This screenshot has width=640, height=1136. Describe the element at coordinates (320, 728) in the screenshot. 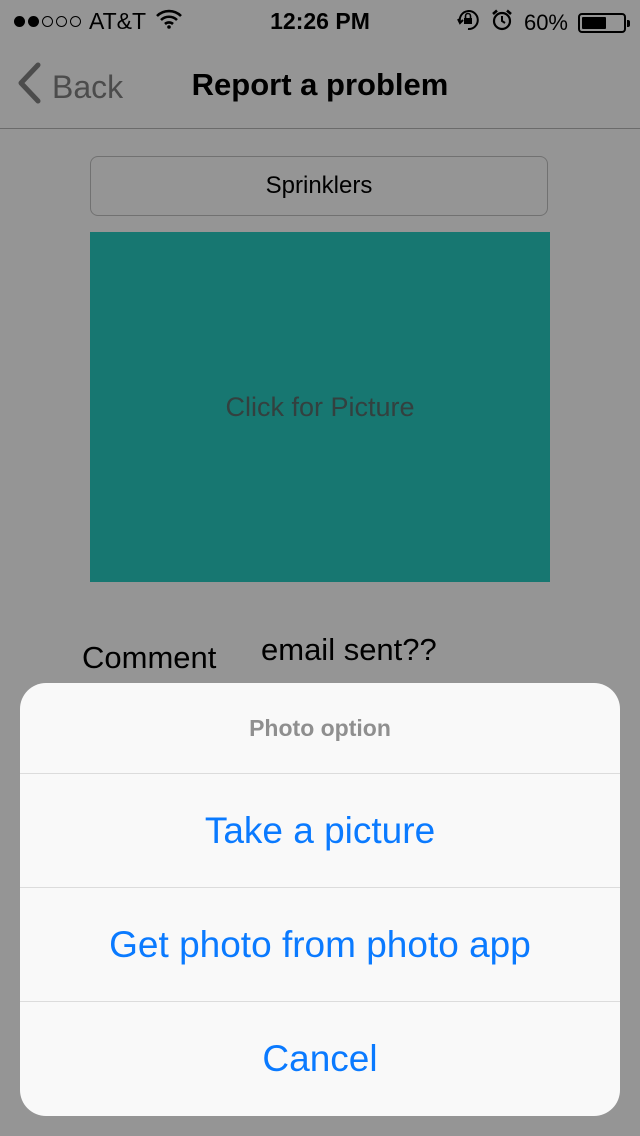

I see `action-sheet-title: Photo option` at that location.